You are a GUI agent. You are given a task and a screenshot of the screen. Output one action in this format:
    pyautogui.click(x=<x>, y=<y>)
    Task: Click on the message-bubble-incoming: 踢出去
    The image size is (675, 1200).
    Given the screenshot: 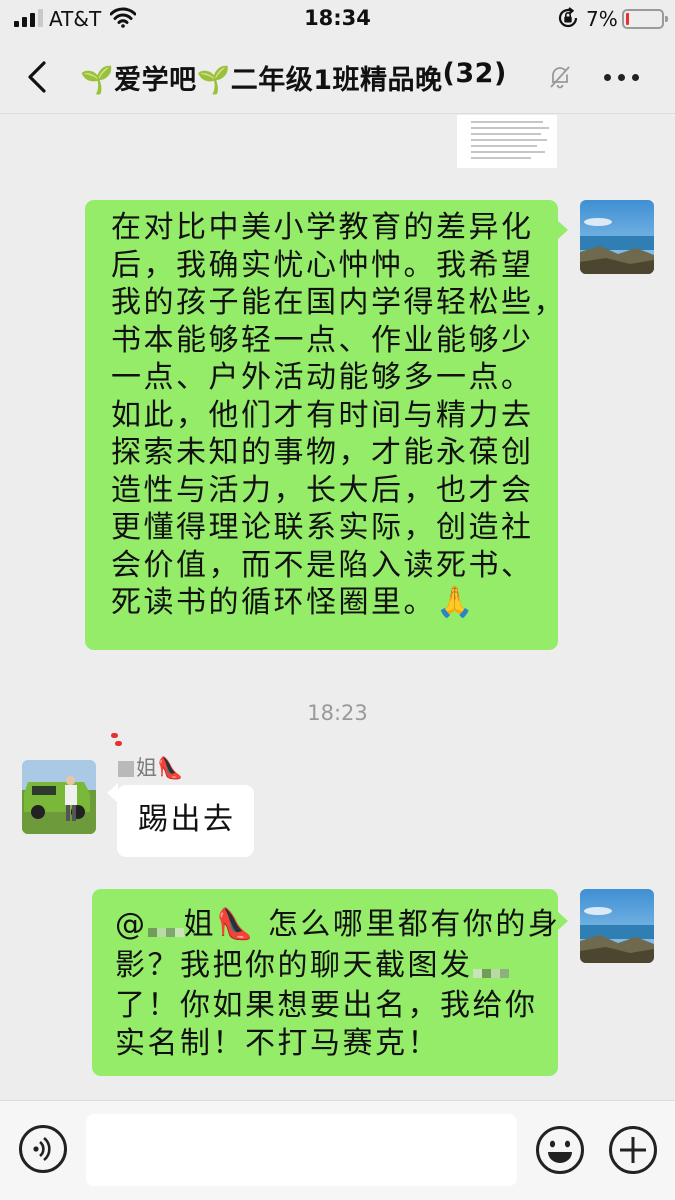 What is the action you would take?
    pyautogui.click(x=185, y=821)
    